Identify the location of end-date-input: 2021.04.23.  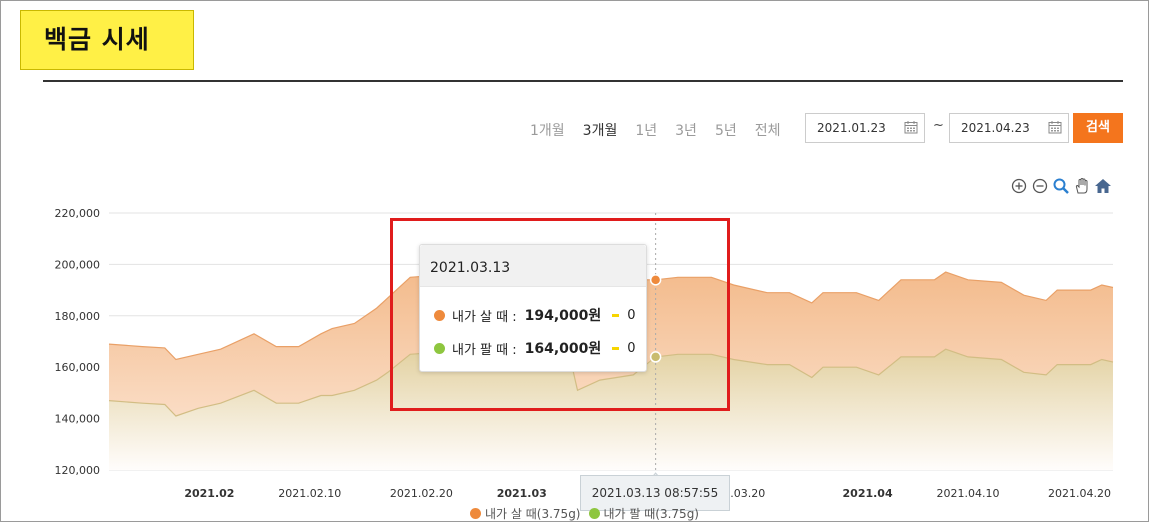
(1009, 128).